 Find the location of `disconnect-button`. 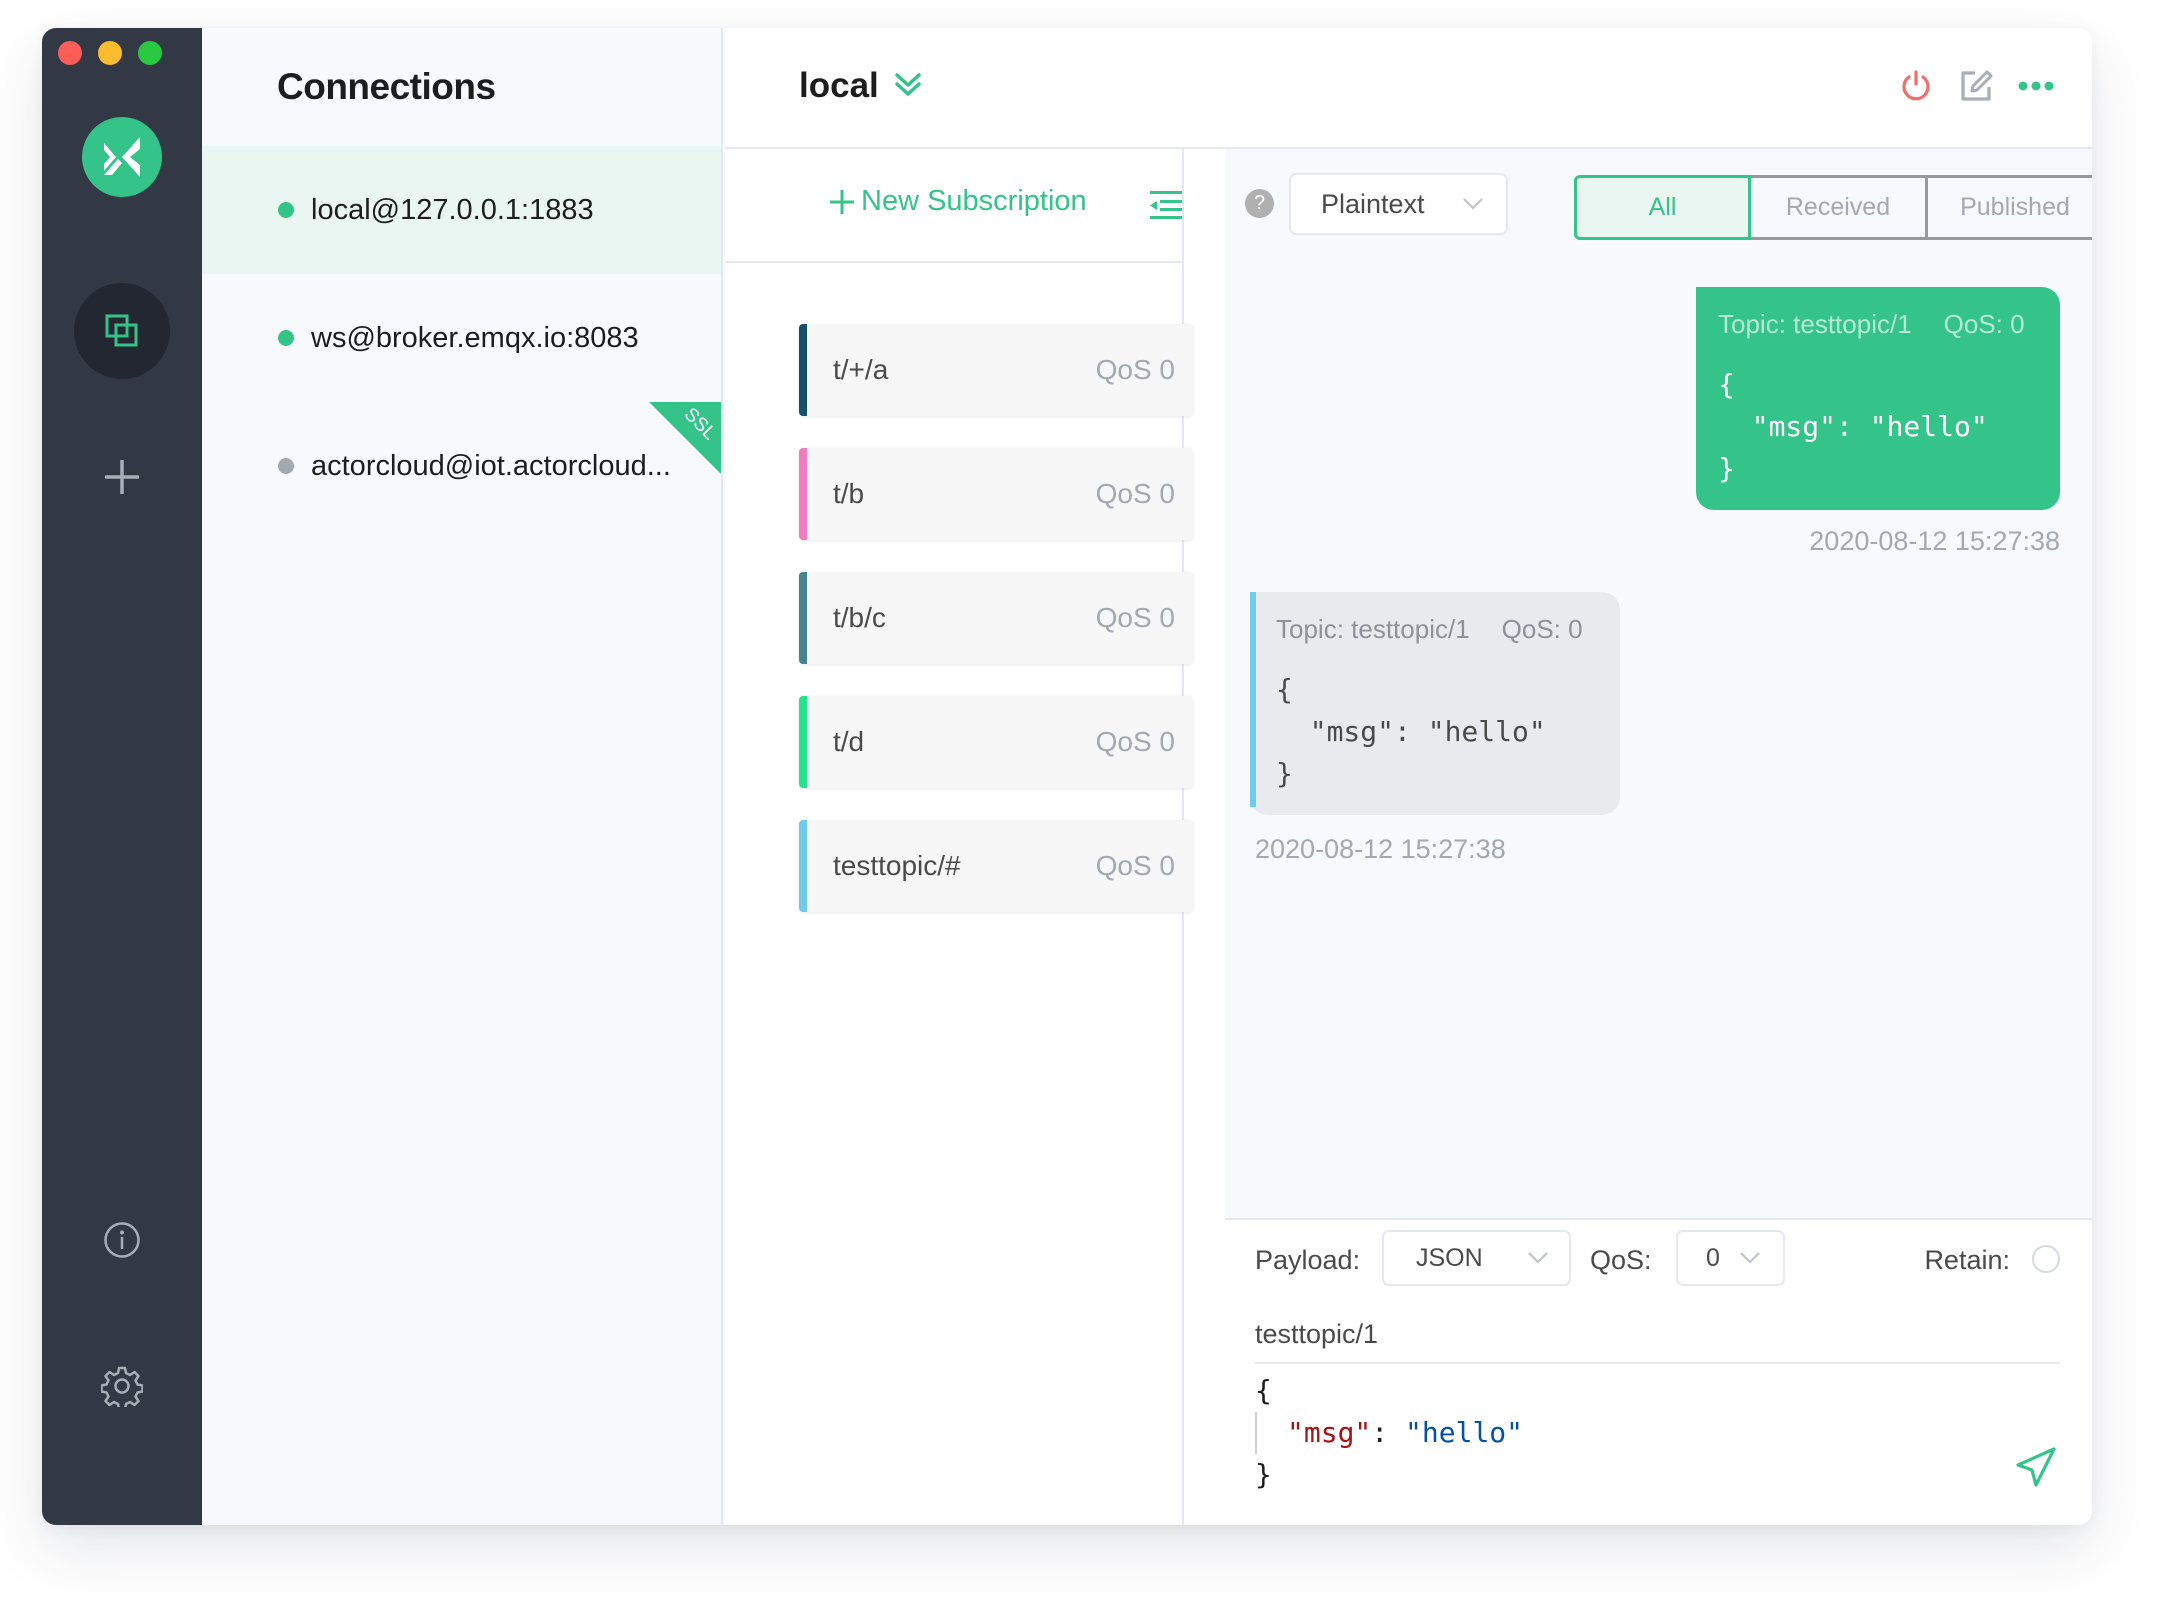

disconnect-button is located at coordinates (1916, 86).